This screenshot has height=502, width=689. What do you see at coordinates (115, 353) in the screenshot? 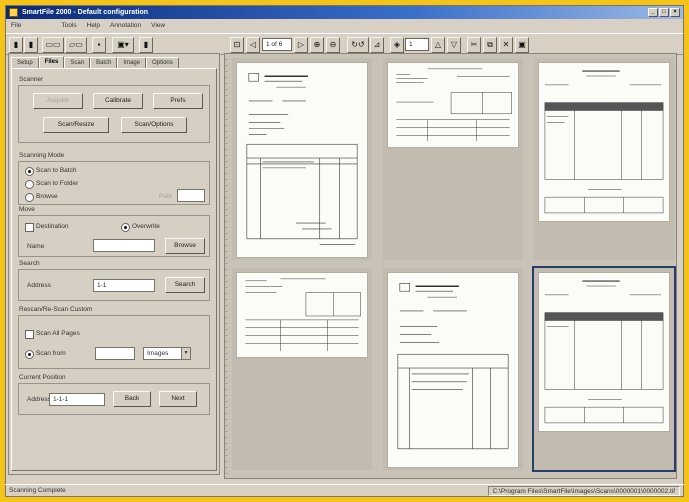
I see `scan-from-field` at bounding box center [115, 353].